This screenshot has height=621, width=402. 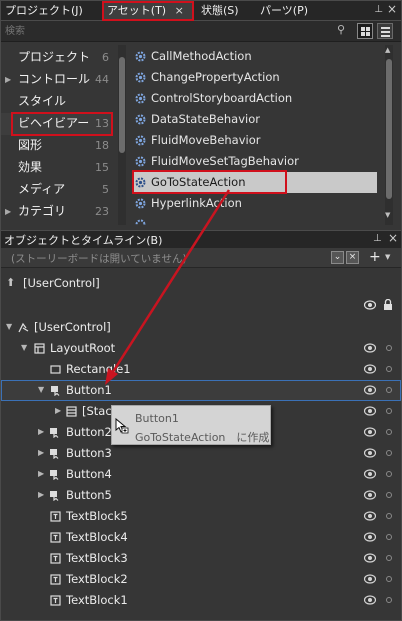 What do you see at coordinates (341, 29) in the screenshot?
I see `search-icon: ⚲` at bounding box center [341, 29].